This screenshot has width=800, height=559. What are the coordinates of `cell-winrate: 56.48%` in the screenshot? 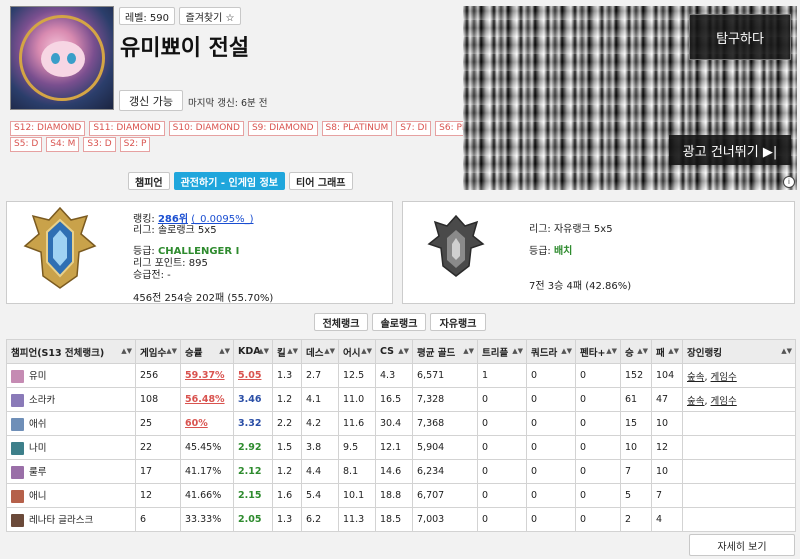 It's located at (207, 399).